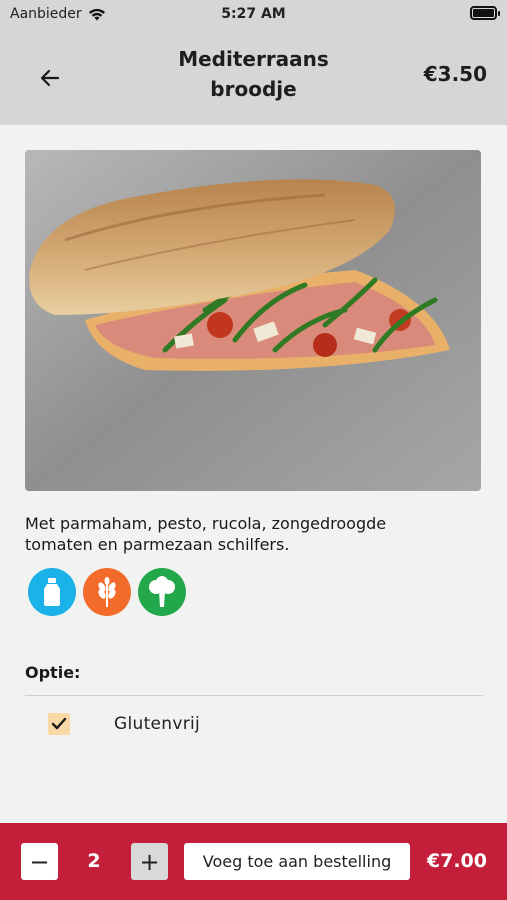  What do you see at coordinates (157, 544) in the screenshot?
I see `description-line-2: tomaten en parmezaan schilfers.` at bounding box center [157, 544].